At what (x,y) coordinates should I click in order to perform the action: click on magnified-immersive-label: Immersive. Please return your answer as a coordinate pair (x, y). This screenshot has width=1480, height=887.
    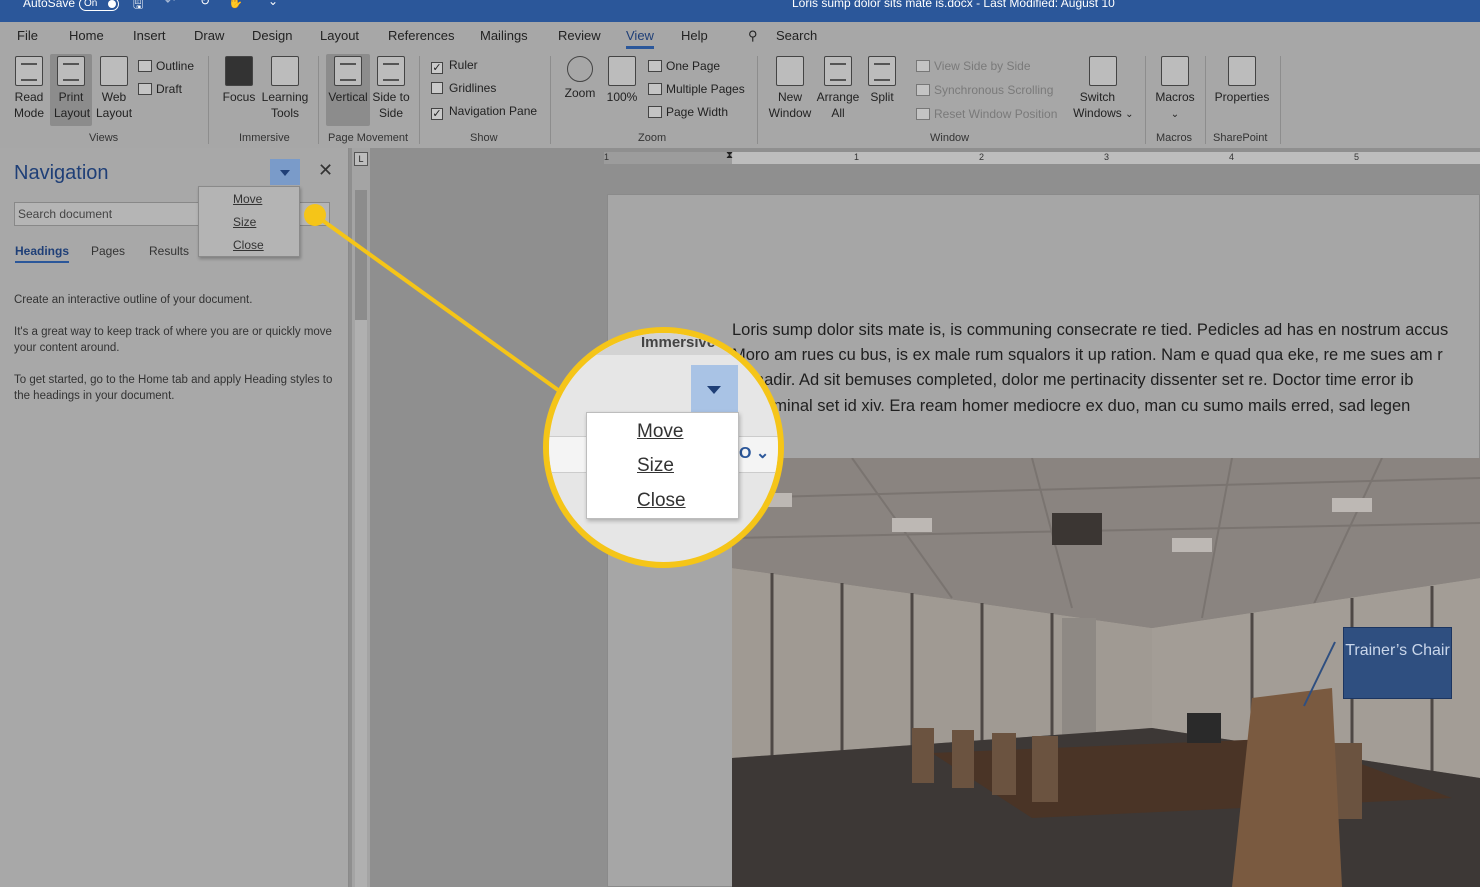
    Looking at the image, I should click on (678, 342).